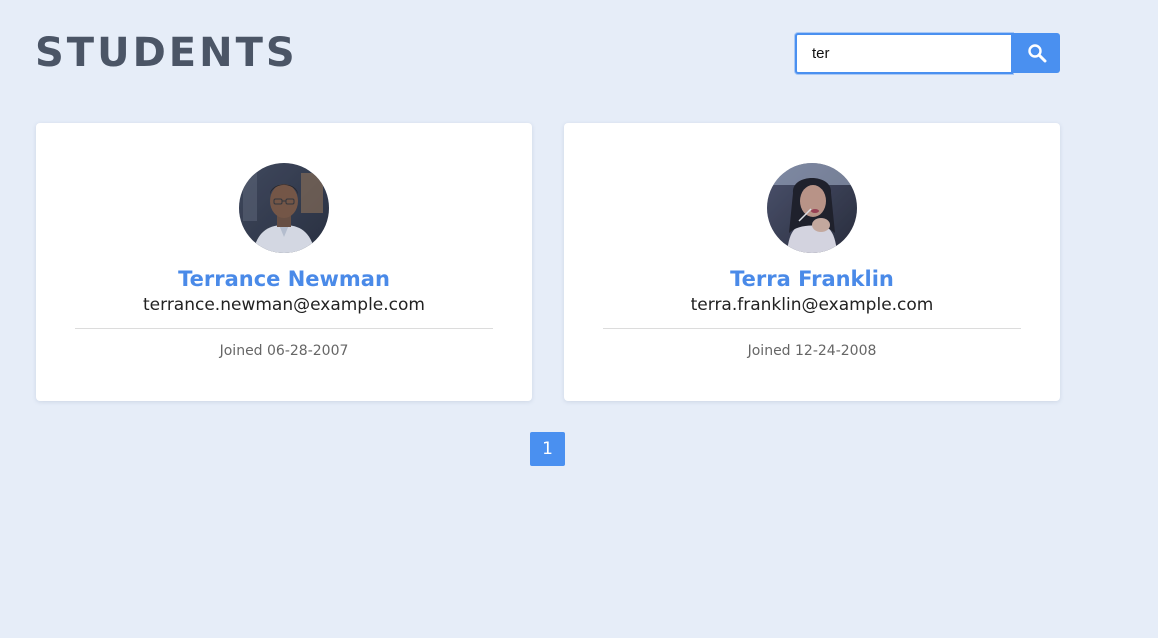 The image size is (1158, 638). I want to click on search-button, so click(1036, 53).